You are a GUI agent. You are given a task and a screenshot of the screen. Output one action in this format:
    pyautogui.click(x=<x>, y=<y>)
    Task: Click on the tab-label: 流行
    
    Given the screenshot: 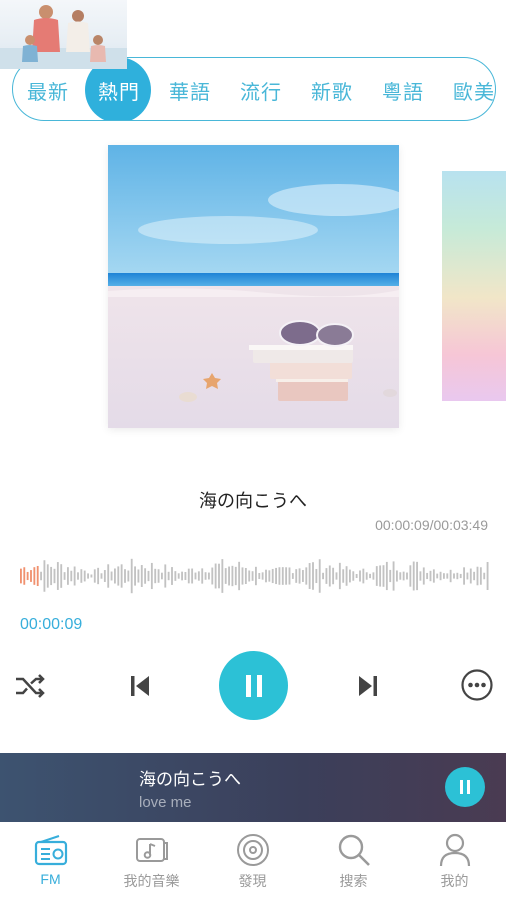 What is the action you would take?
    pyautogui.click(x=261, y=91)
    